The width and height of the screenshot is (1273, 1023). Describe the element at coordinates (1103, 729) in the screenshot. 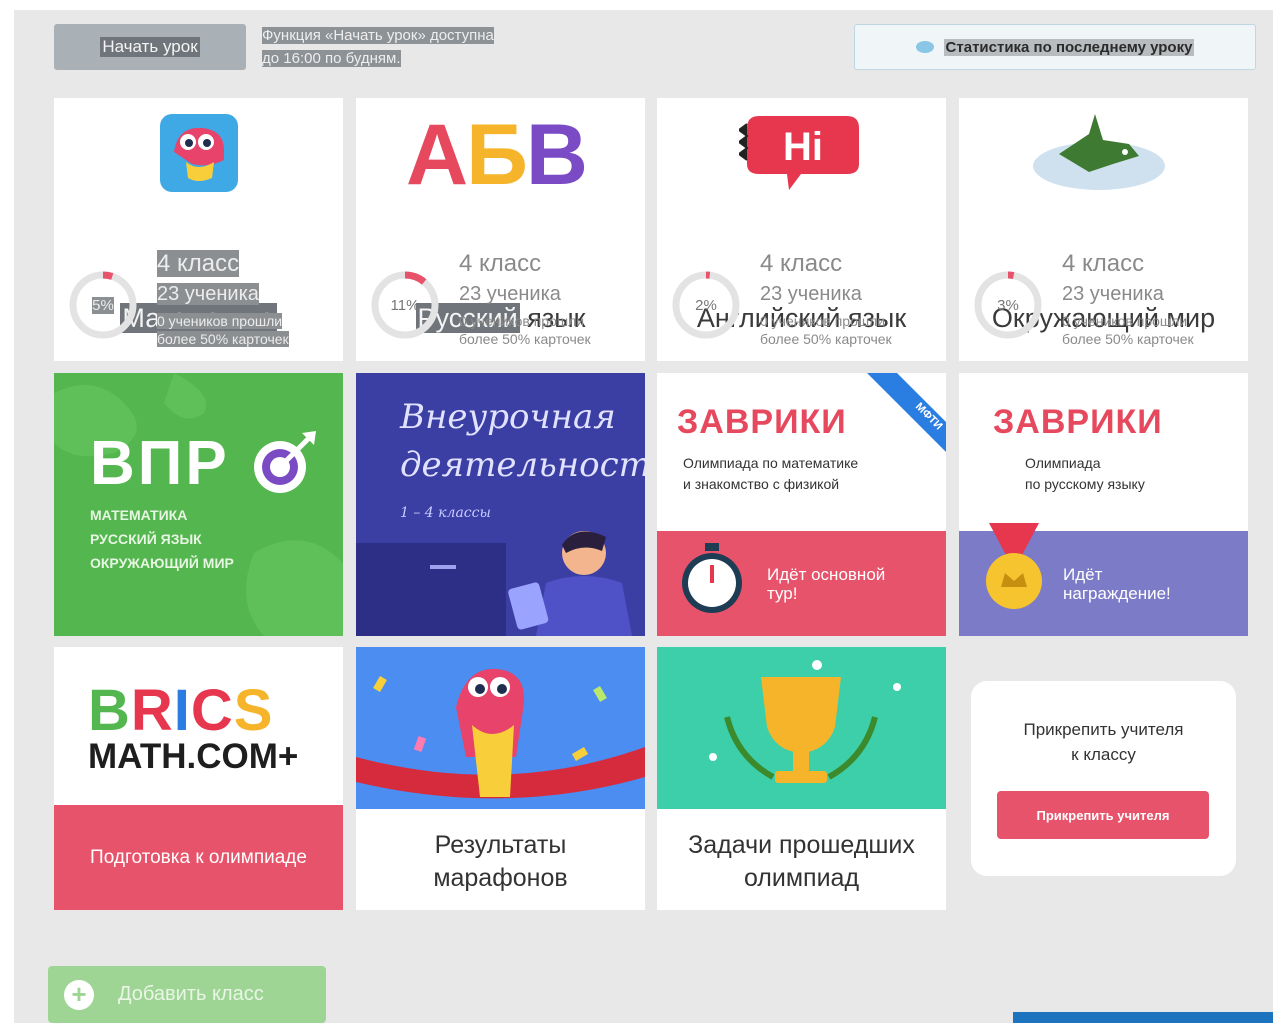

I see `attach-text-line-1: Прикрепить учителя` at that location.